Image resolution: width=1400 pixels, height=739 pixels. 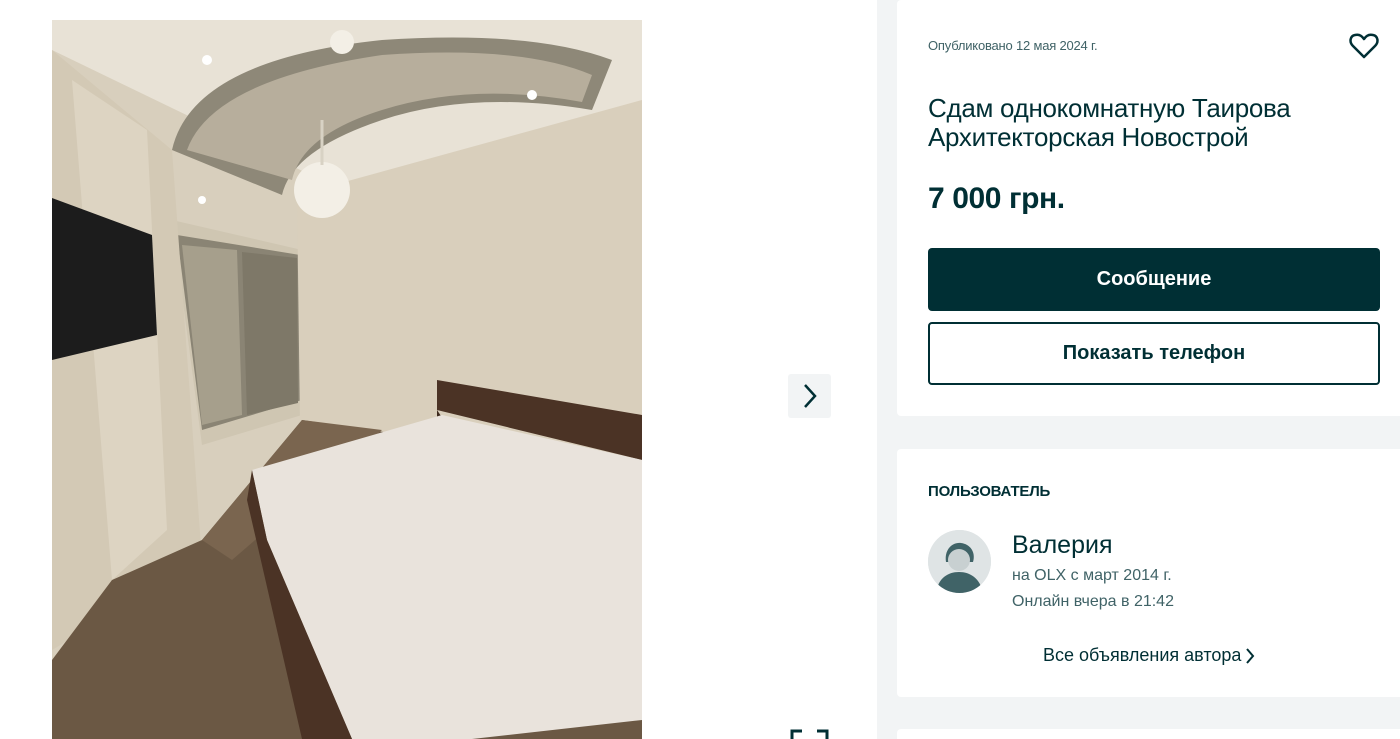 I want to click on posted-date: Опубликовано 12 мая 2024 г., so click(x=1013, y=45).